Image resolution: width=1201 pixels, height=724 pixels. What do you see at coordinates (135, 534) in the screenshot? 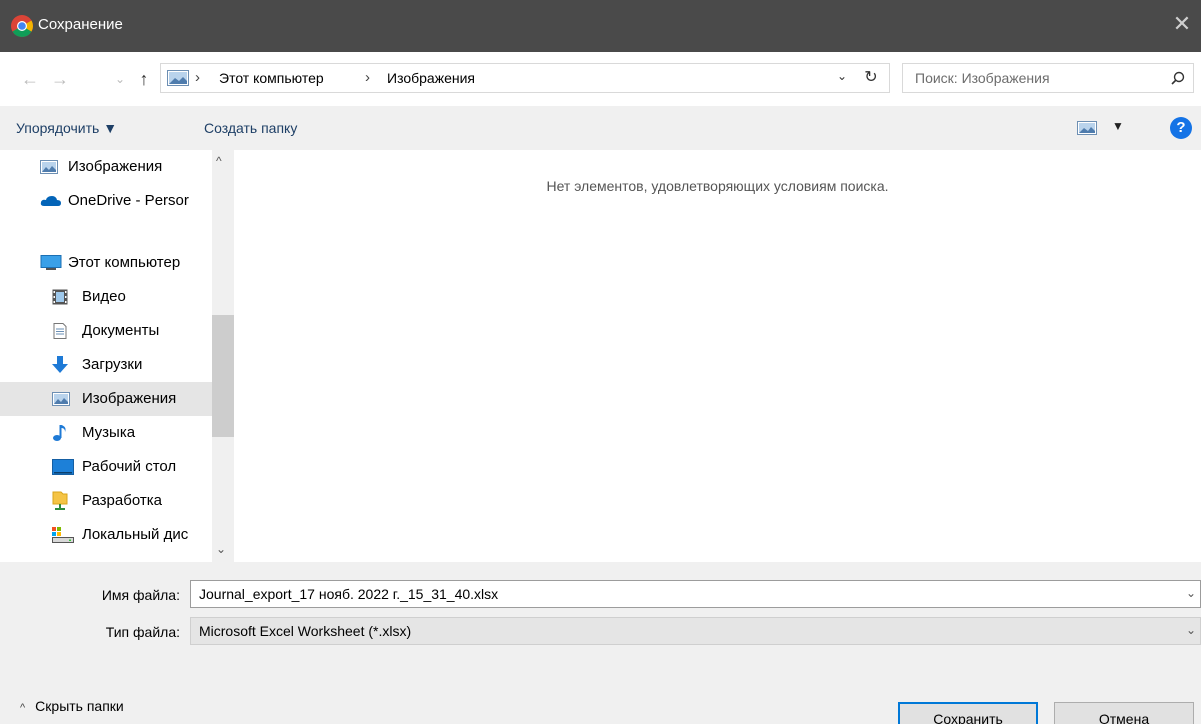
I see `sidebar-item-label: Локальный дис` at bounding box center [135, 534].